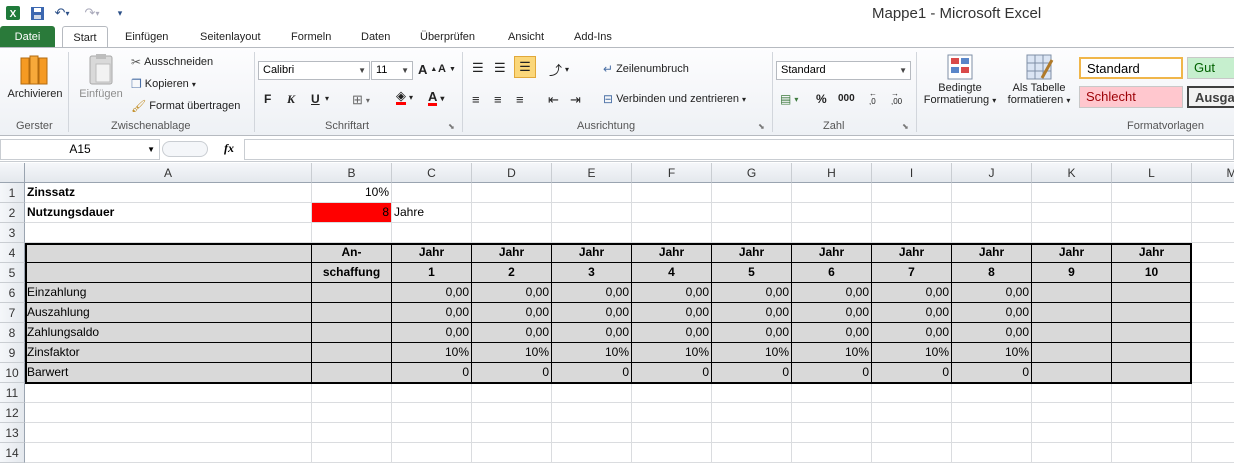 This screenshot has width=1234, height=470. I want to click on style-gut: Gut, so click(1210, 68).